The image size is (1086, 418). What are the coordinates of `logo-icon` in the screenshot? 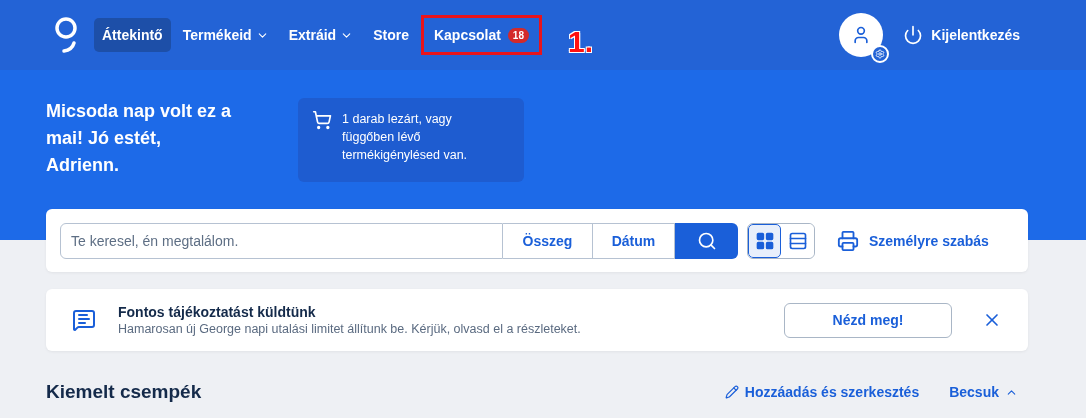 It's located at (66, 35).